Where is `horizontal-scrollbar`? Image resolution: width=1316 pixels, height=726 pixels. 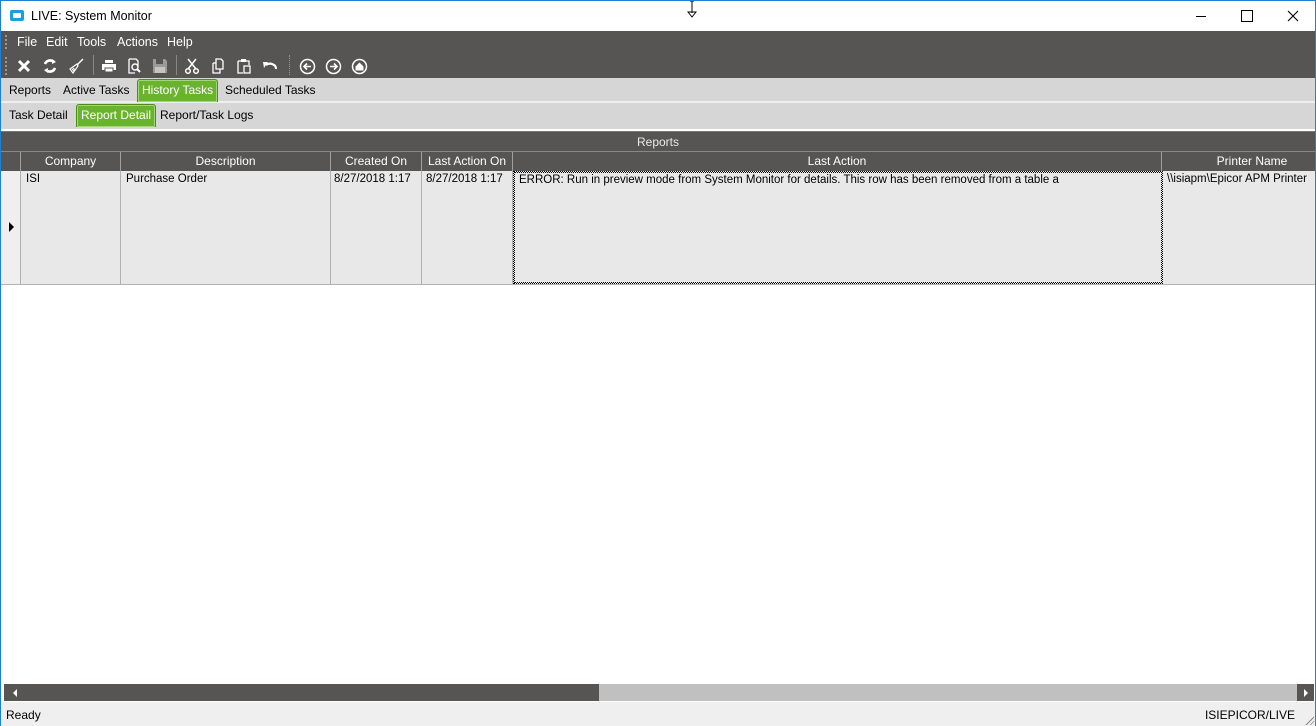 horizontal-scrollbar is located at coordinates (659, 692).